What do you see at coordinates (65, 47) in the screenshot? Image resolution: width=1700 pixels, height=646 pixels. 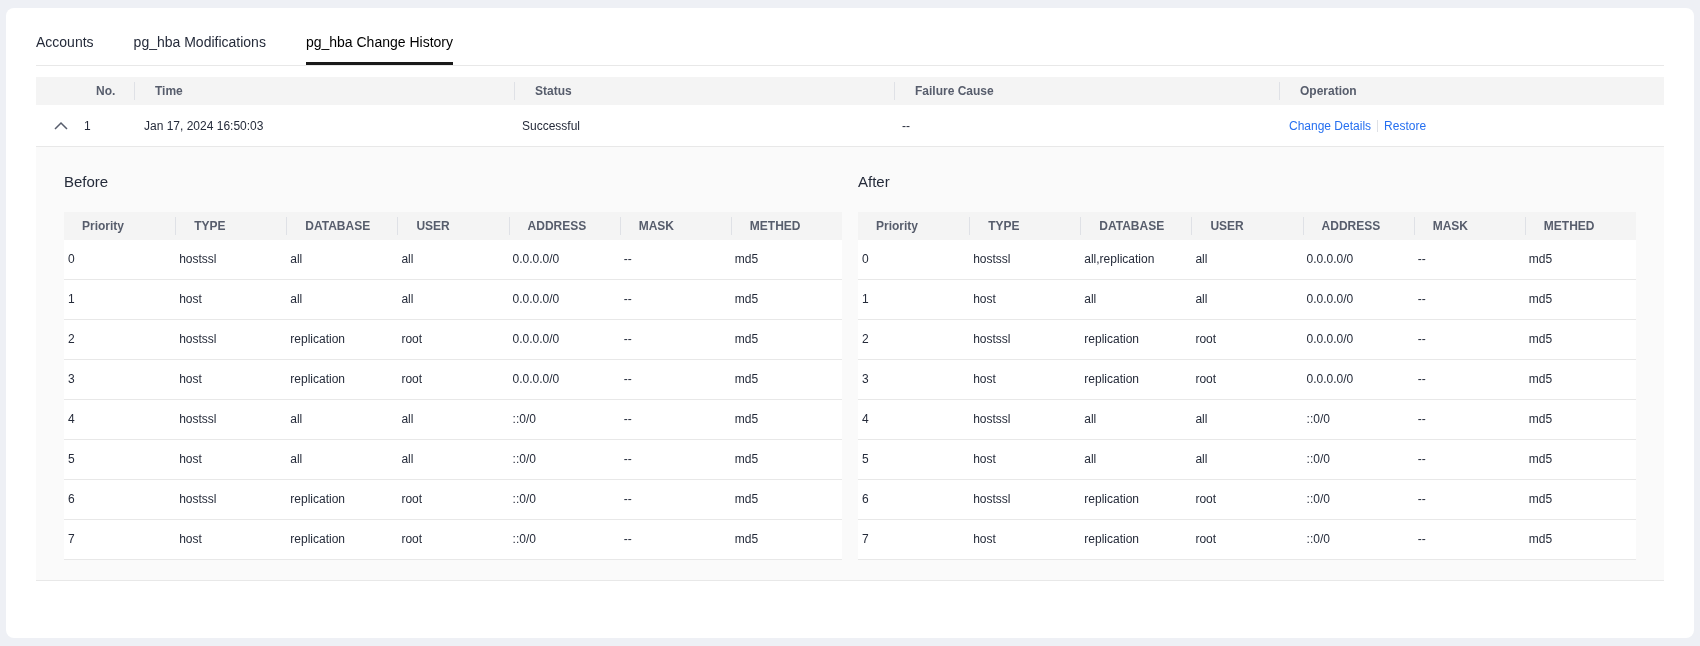 I see `tab: Accounts` at bounding box center [65, 47].